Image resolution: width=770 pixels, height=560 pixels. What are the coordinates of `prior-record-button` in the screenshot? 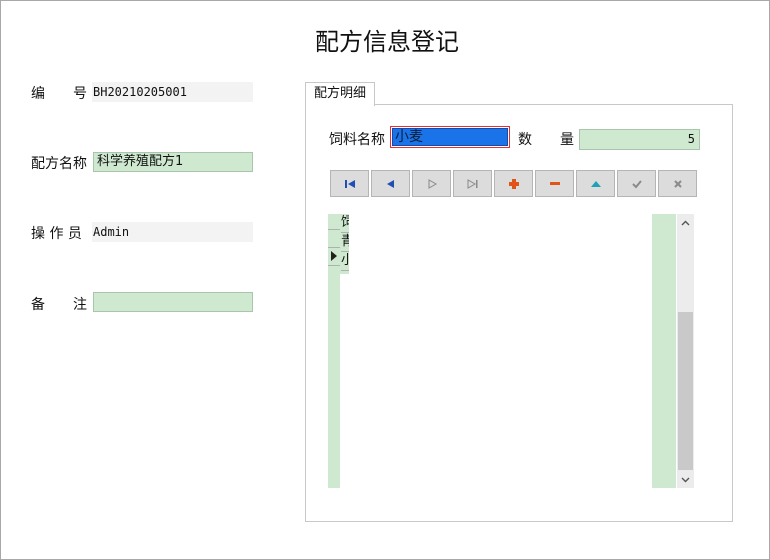 It's located at (390, 183).